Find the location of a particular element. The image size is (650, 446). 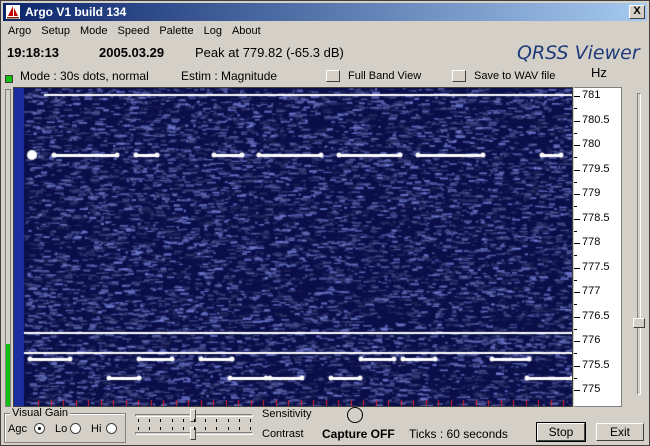

menu-setup: Setup is located at coordinates (55, 31).